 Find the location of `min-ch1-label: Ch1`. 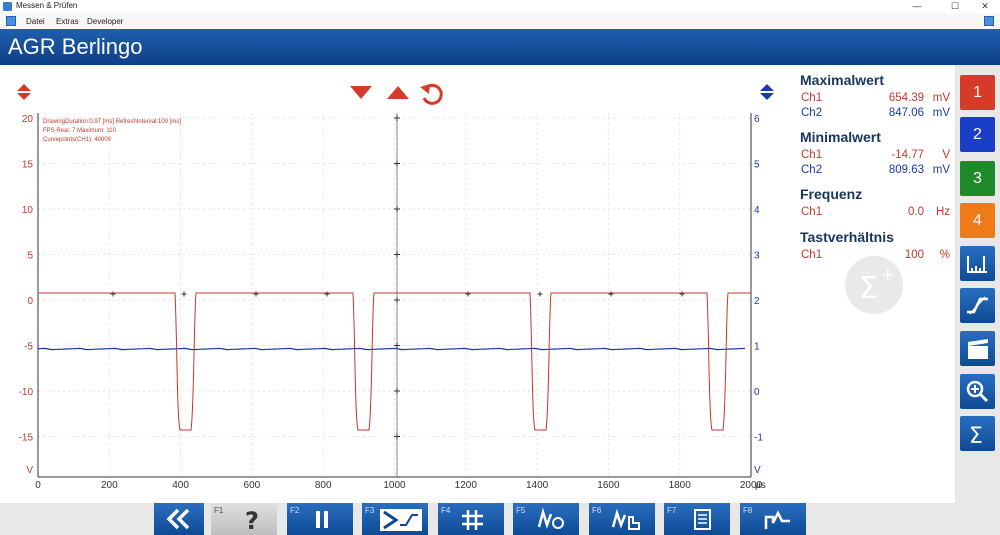

min-ch1-label: Ch1 is located at coordinates (812, 155).